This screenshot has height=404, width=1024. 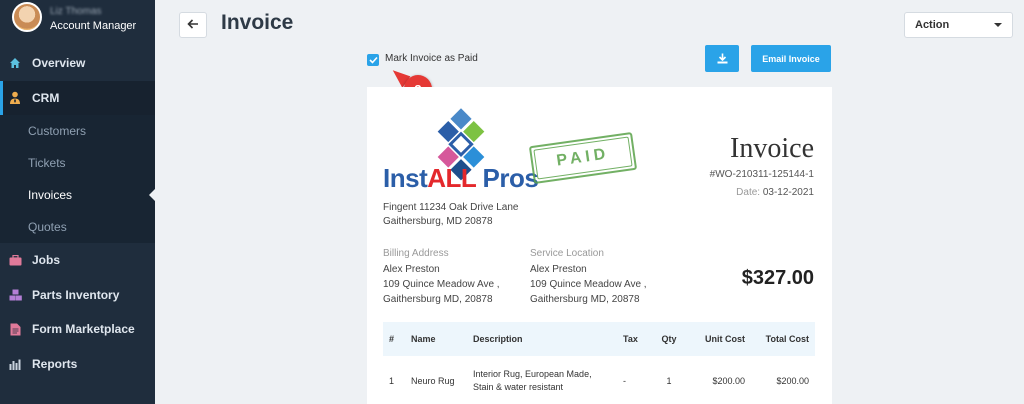 I want to click on cell-total-cost: $200.00, so click(x=792, y=381).